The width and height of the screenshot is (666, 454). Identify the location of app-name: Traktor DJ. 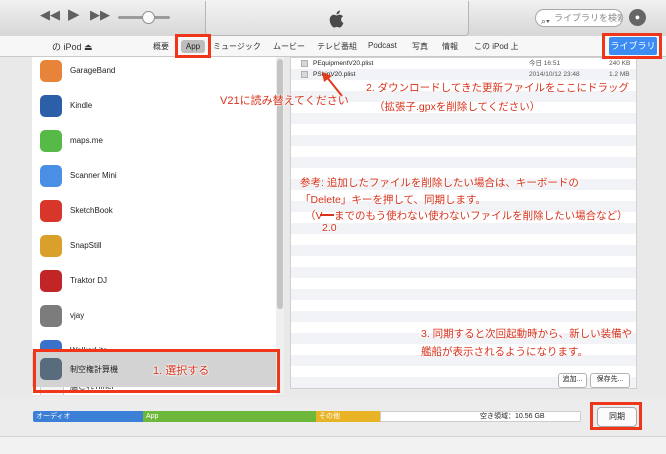
(89, 280).